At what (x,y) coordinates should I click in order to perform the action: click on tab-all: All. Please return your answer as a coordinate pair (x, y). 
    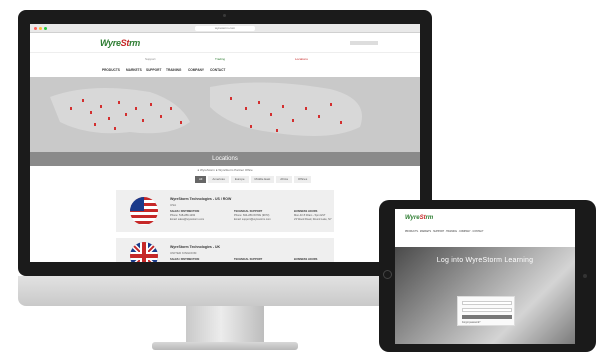
    Looking at the image, I should click on (201, 179).